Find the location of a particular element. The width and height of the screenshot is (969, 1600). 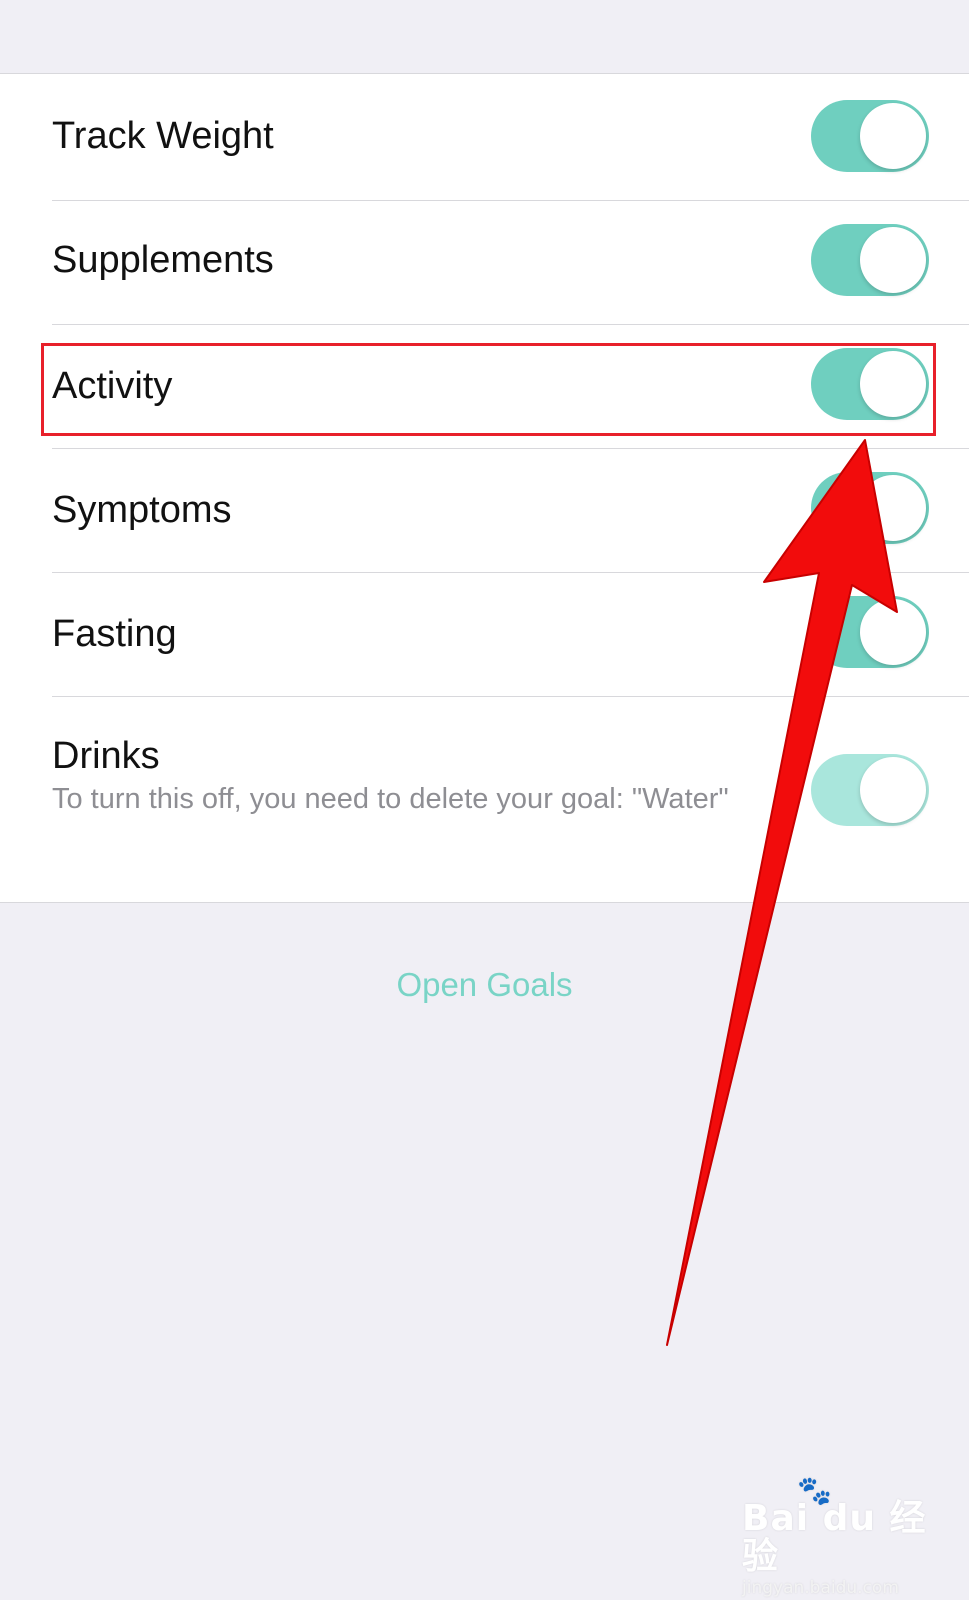

watermark-brand: Bai du 经验 is located at coordinates (834, 1537).